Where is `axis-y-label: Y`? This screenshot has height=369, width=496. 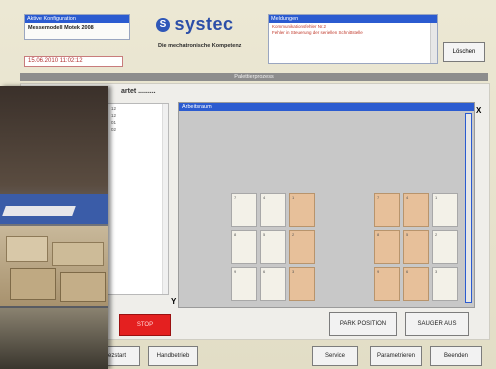 axis-y-label: Y is located at coordinates (174, 301).